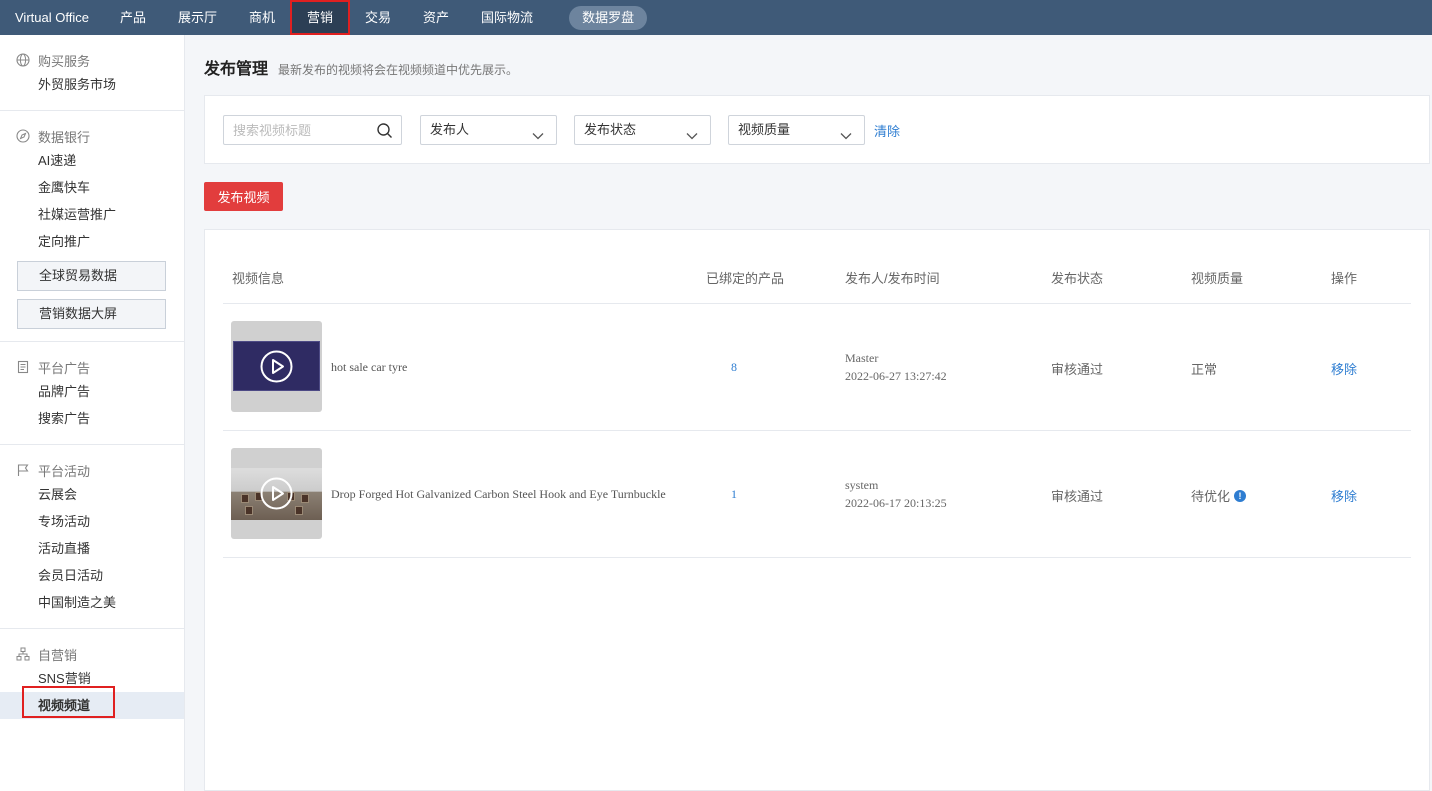 This screenshot has height=791, width=1432. Describe the element at coordinates (862, 358) in the screenshot. I see `publisher-name: Master` at that location.